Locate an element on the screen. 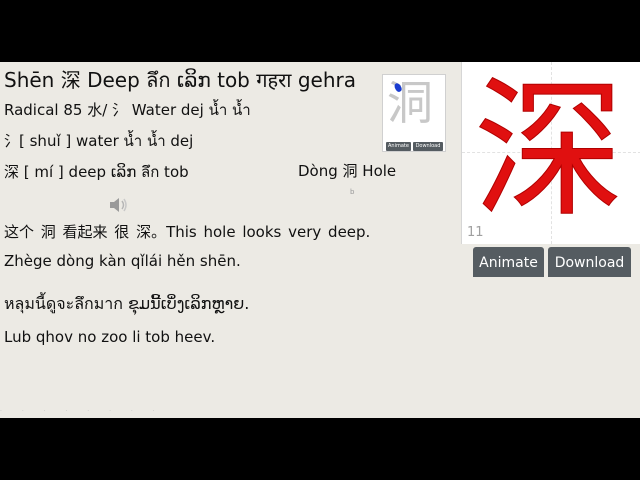 This screenshot has height=480, width=640. deep-line: 深 [ mí ] deep ເລິກ ลึก tob is located at coordinates (96, 172).